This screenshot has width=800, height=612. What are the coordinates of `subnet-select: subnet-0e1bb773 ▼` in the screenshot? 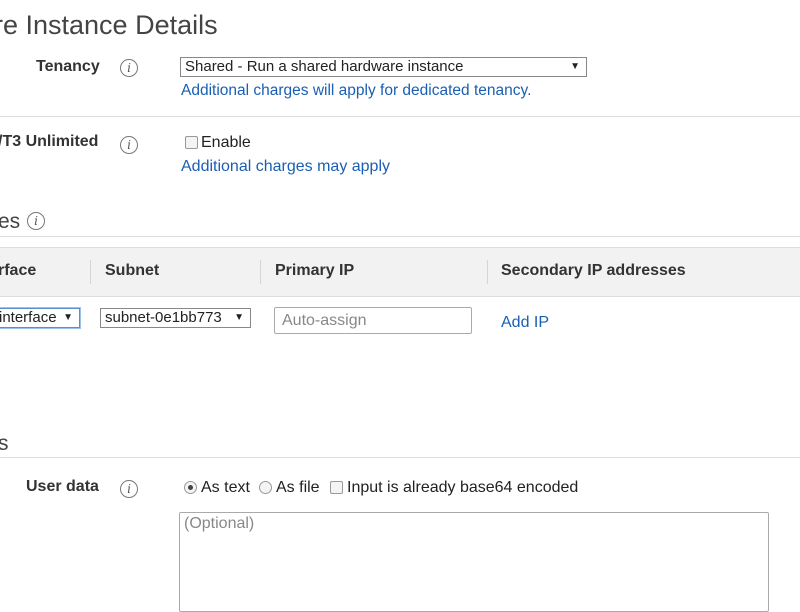 It's located at (175, 318).